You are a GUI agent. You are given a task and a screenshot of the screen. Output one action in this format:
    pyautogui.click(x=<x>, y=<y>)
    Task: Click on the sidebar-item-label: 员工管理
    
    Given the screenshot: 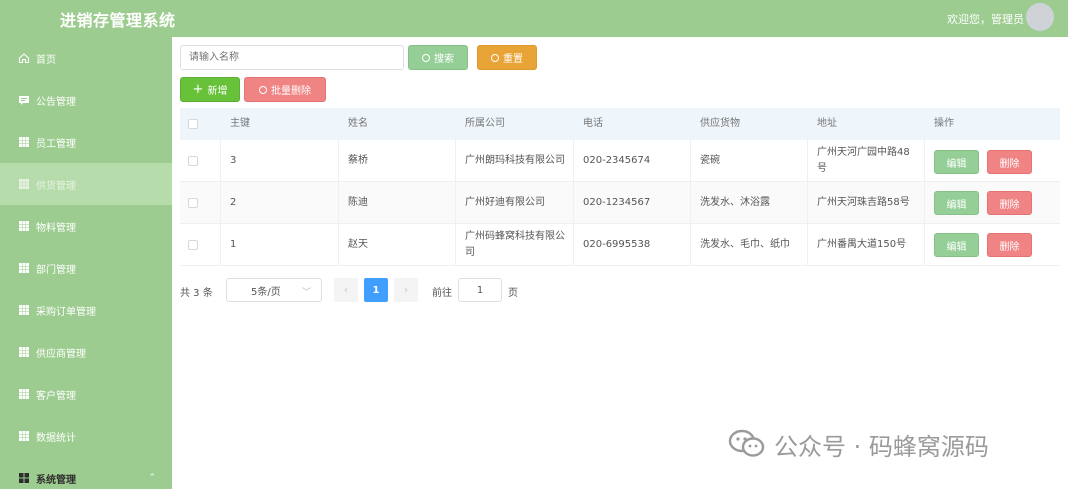 What is the action you would take?
    pyautogui.click(x=56, y=144)
    